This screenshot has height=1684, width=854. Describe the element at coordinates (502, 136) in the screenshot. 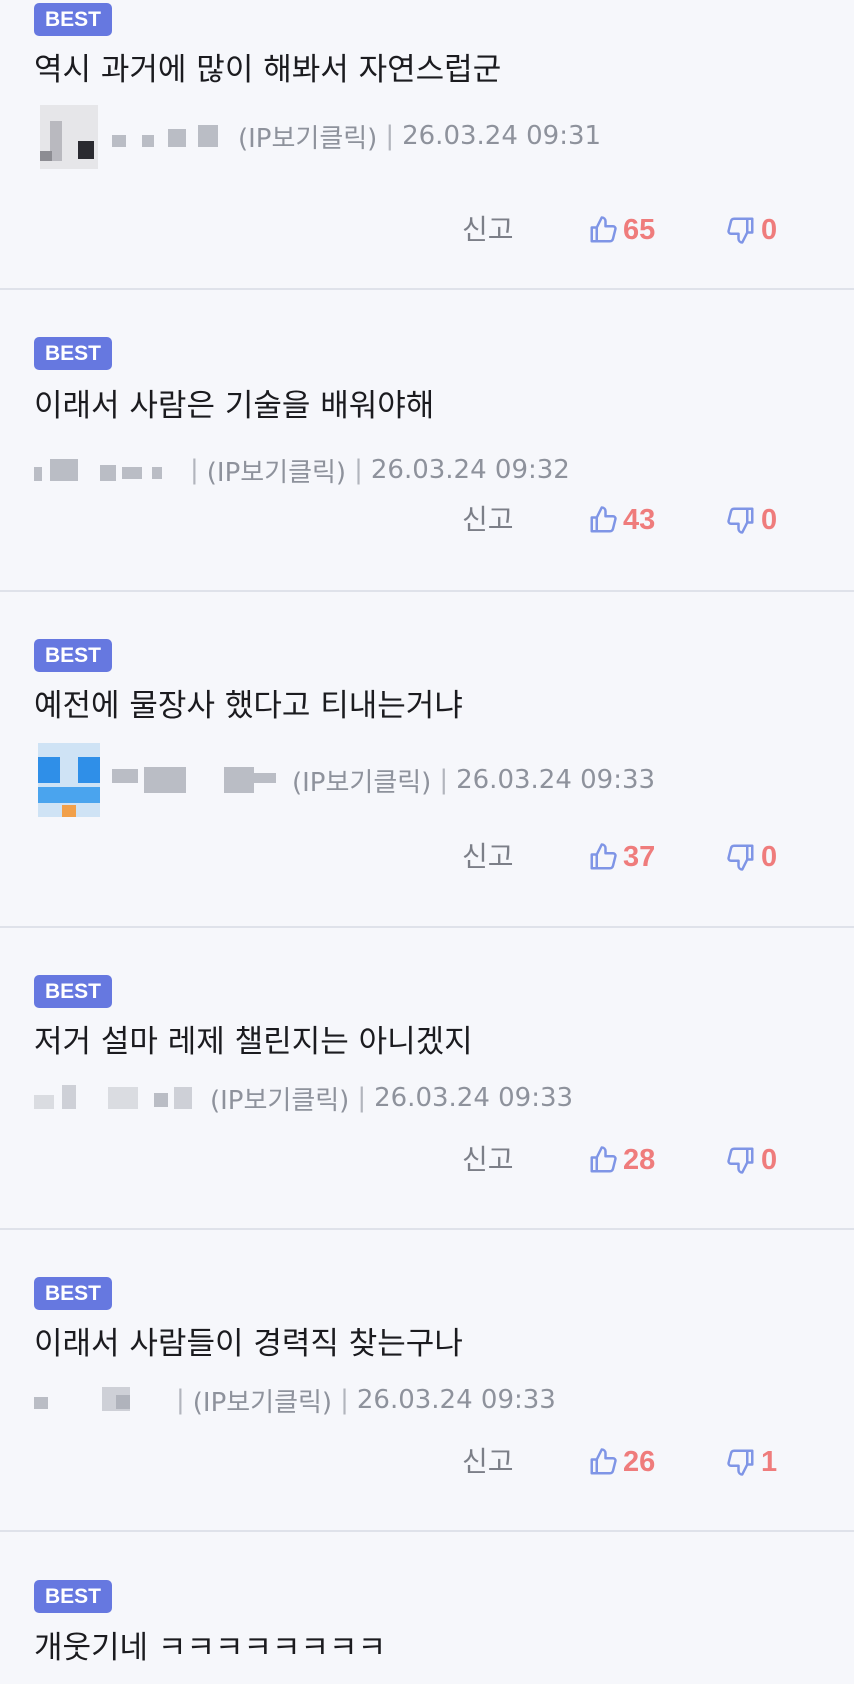

I see `comment-date: 26.03.24 09:31` at that location.